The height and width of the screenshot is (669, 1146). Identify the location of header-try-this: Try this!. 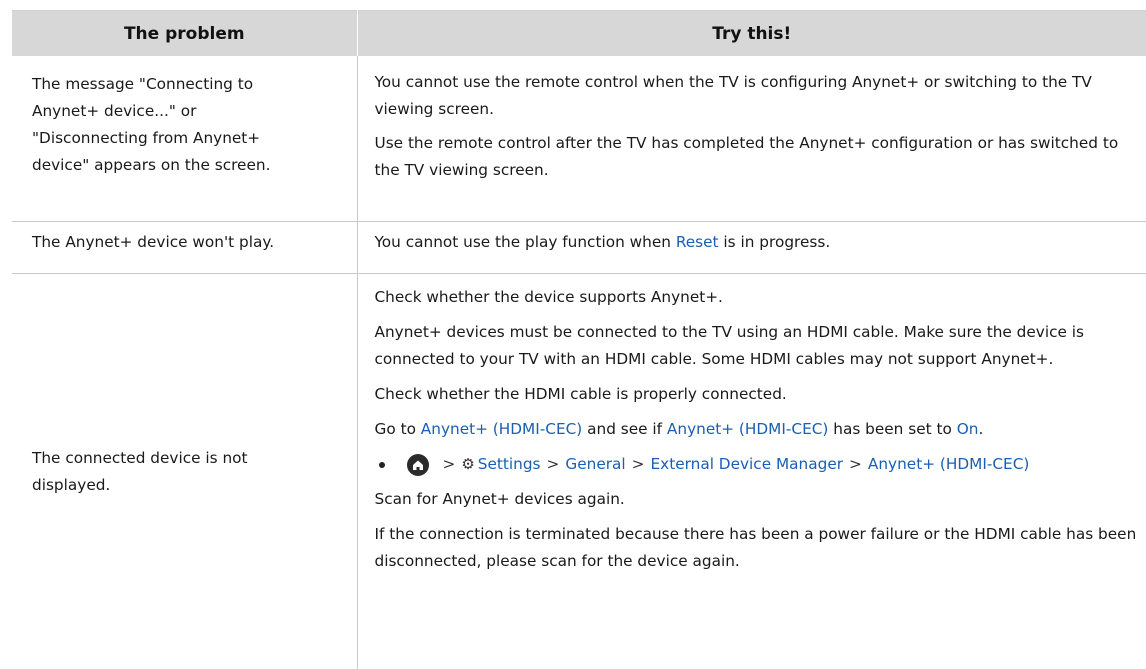
(751, 34).